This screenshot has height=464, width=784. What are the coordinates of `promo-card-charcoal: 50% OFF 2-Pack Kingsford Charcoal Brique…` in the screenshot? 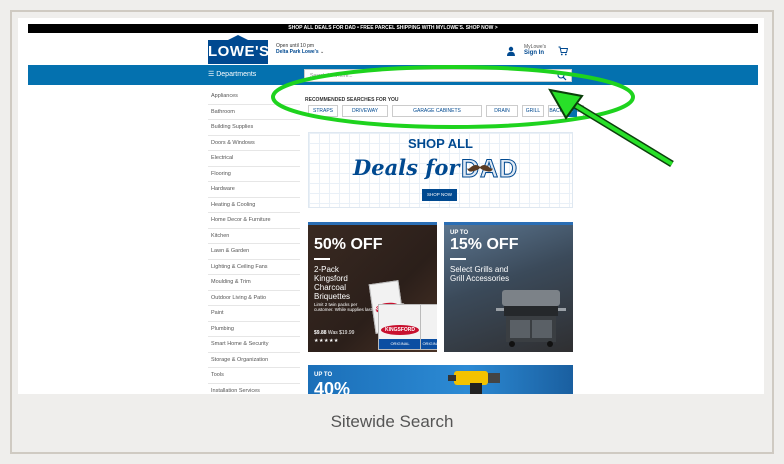 It's located at (372, 287).